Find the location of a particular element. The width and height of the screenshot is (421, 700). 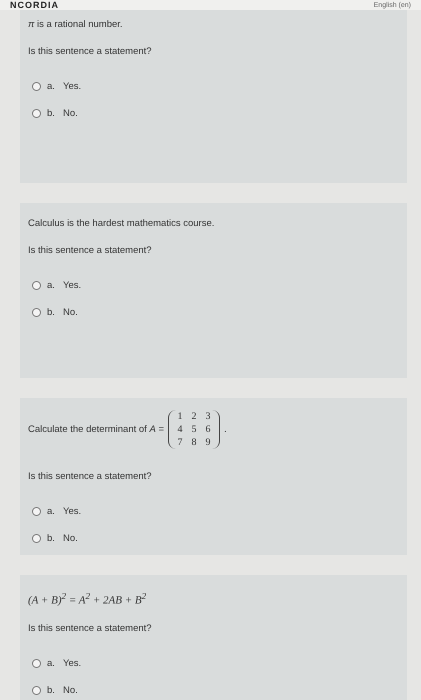

question-text: Calculus is the hardest mathematics course. is located at coordinates (121, 223).